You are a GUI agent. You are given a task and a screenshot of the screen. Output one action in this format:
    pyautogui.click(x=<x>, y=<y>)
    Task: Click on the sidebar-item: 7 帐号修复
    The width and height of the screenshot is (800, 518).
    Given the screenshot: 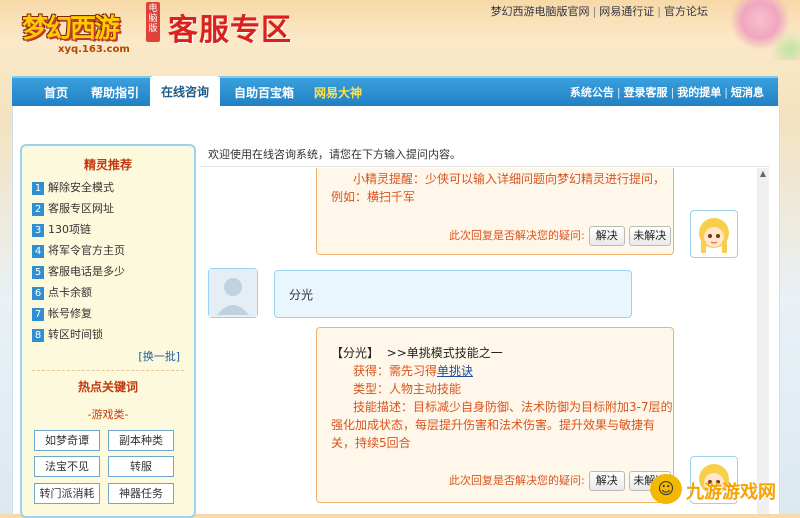 What is the action you would take?
    pyautogui.click(x=62, y=314)
    